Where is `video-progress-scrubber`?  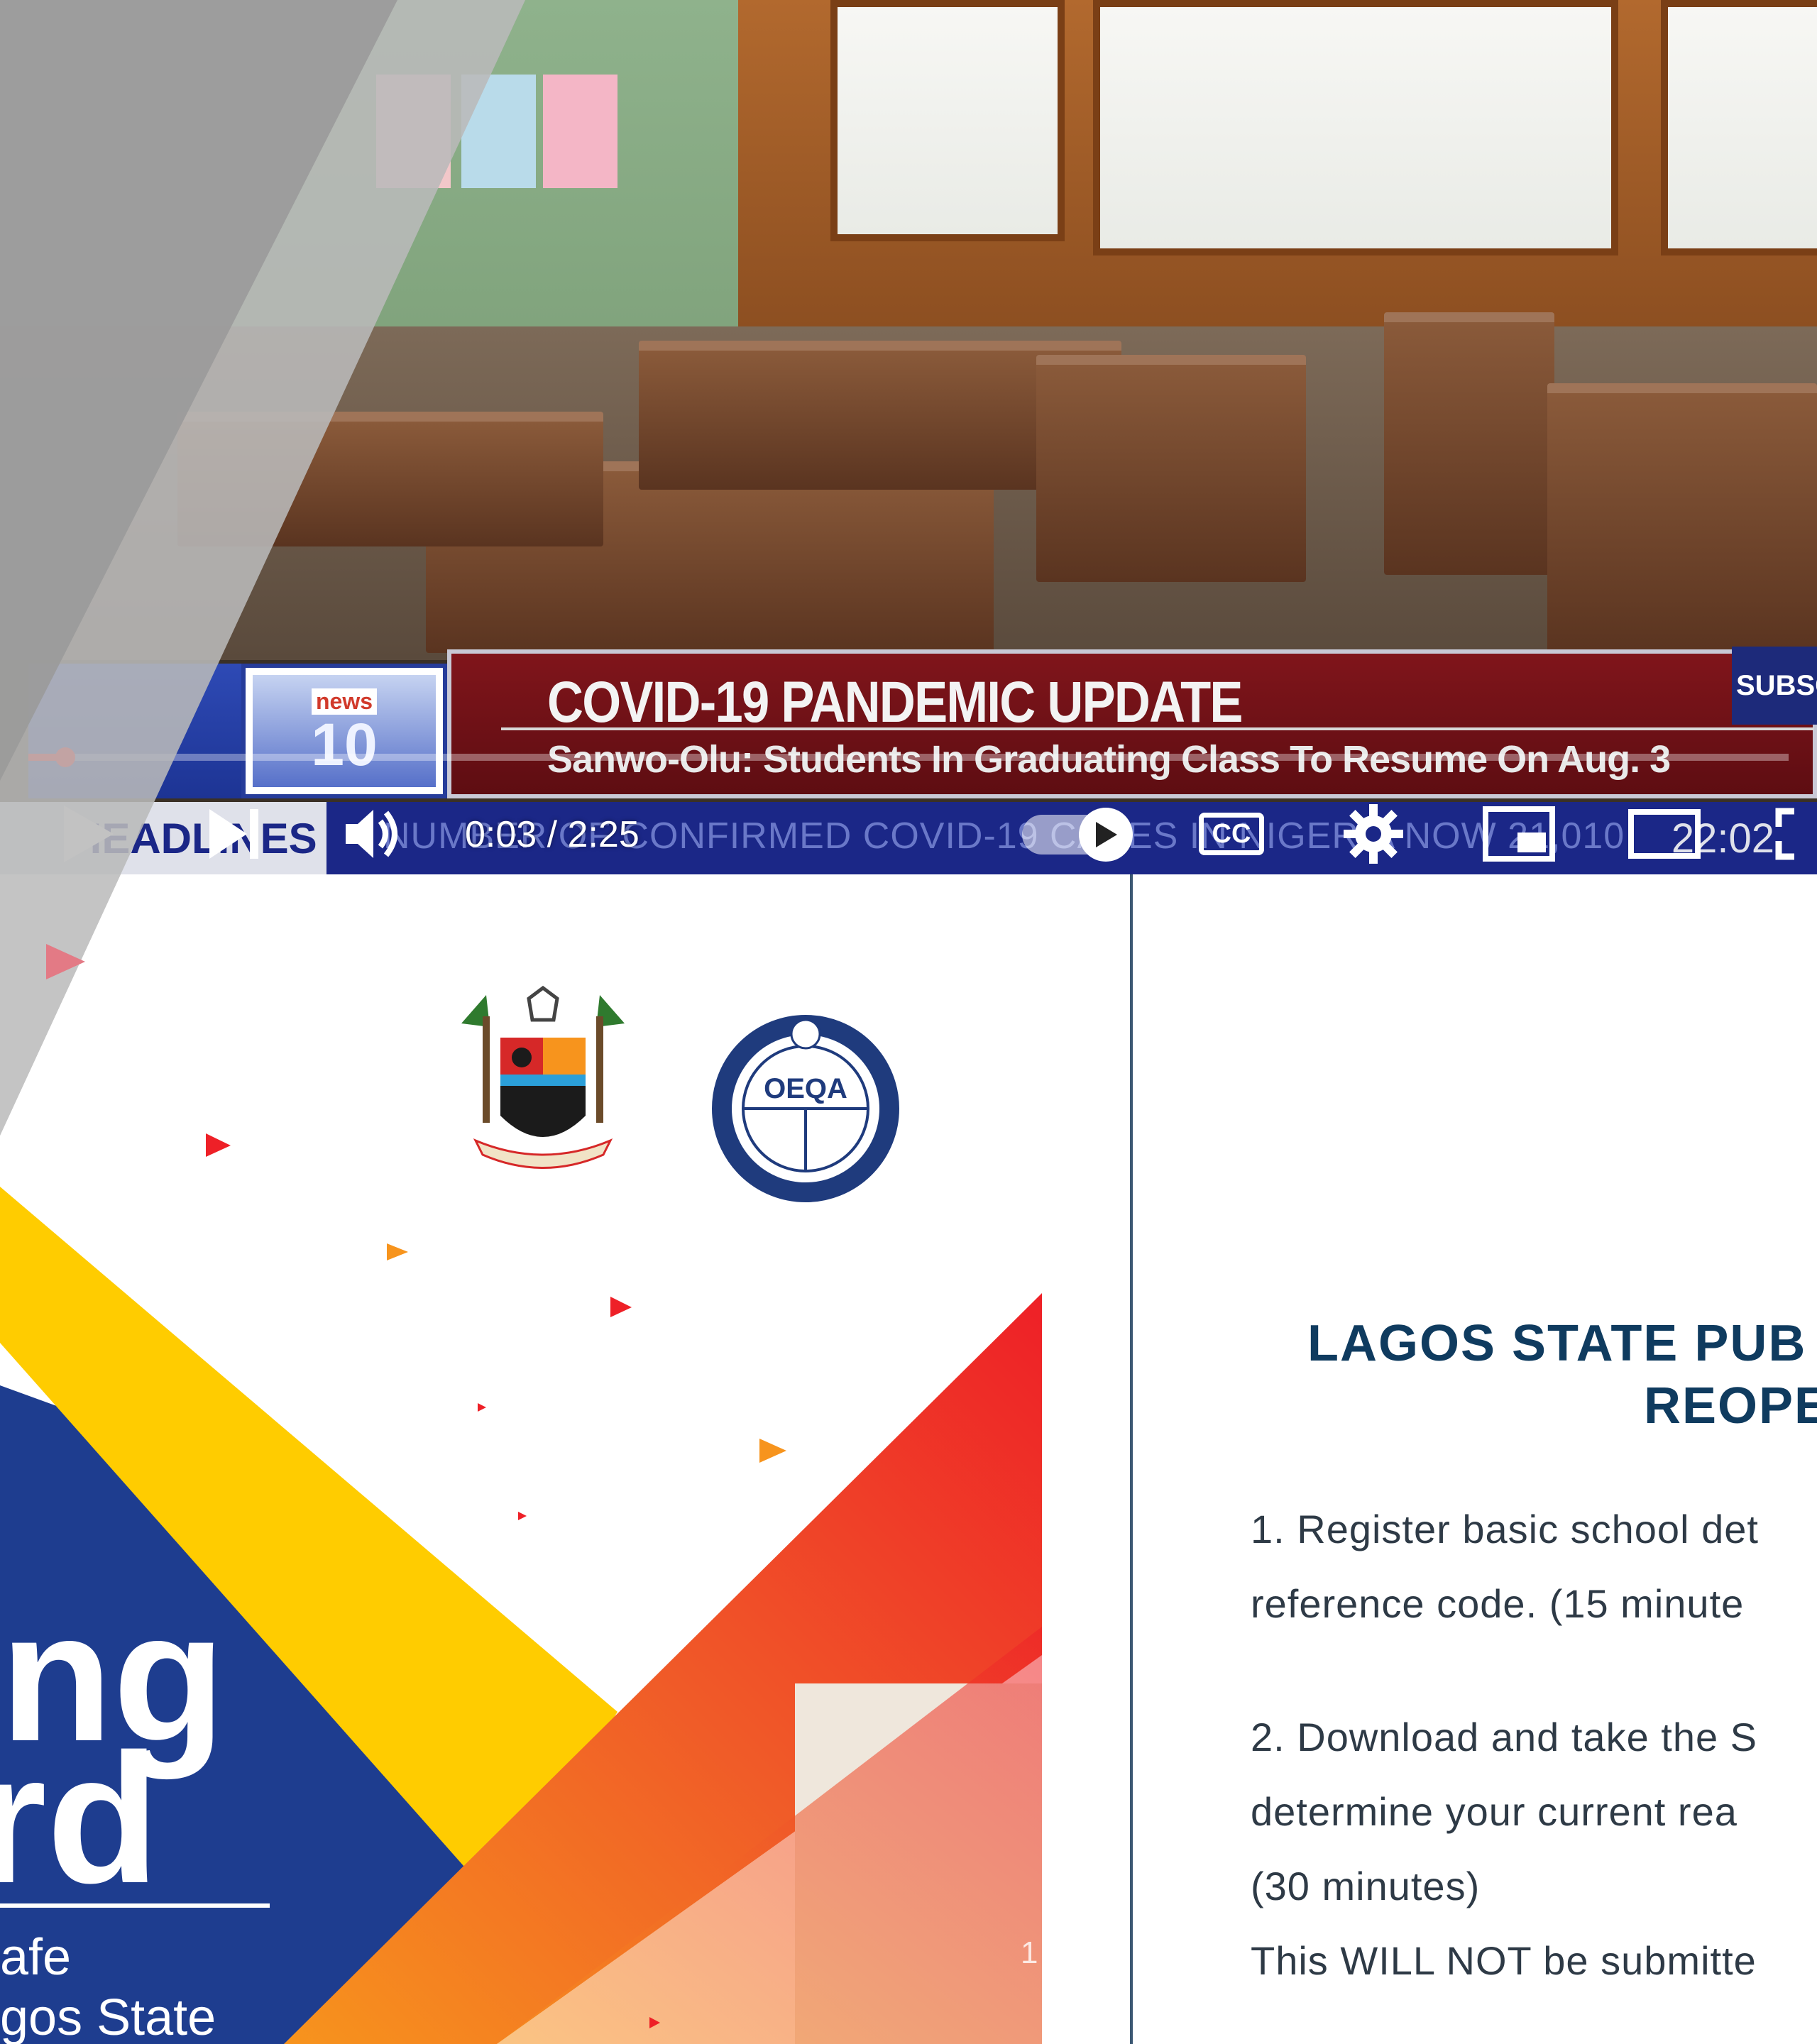
video-progress-scrubber is located at coordinates (65, 757).